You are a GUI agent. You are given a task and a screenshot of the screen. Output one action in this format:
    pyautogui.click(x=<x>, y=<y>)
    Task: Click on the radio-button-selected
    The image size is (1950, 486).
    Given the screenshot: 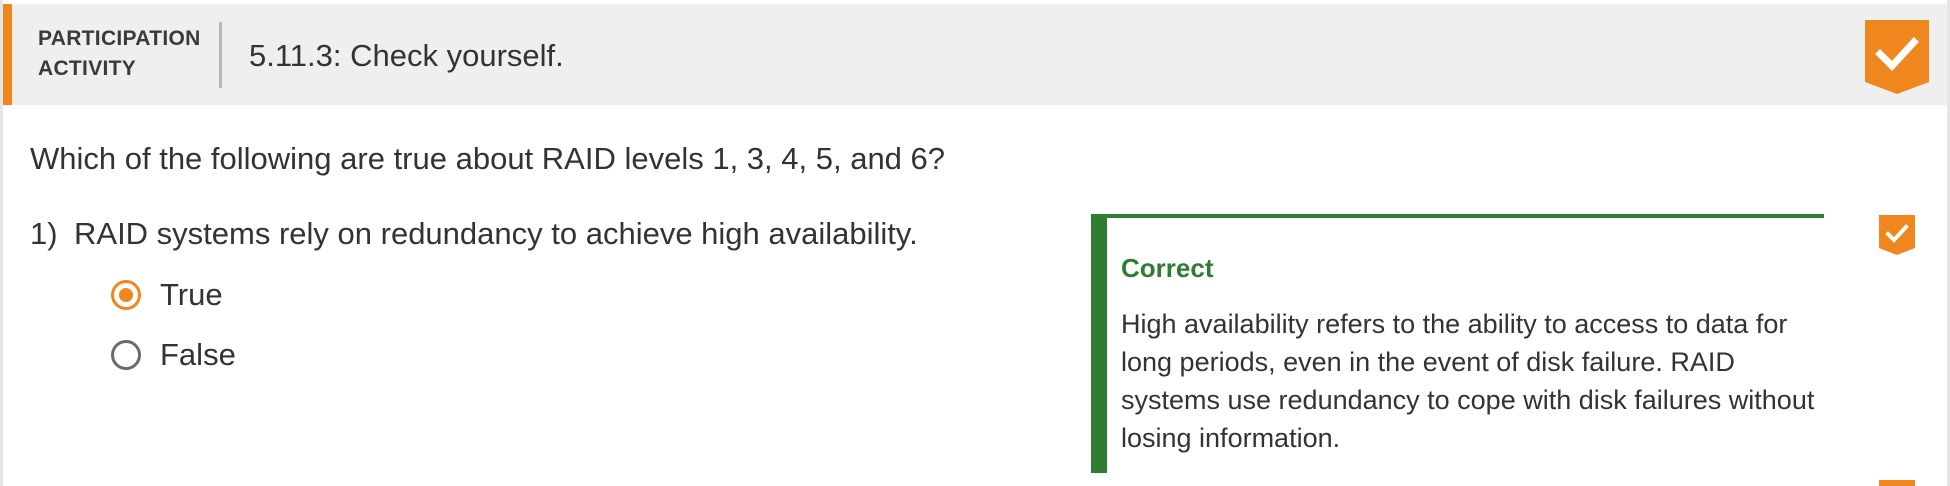 What is the action you would take?
    pyautogui.click(x=126, y=295)
    